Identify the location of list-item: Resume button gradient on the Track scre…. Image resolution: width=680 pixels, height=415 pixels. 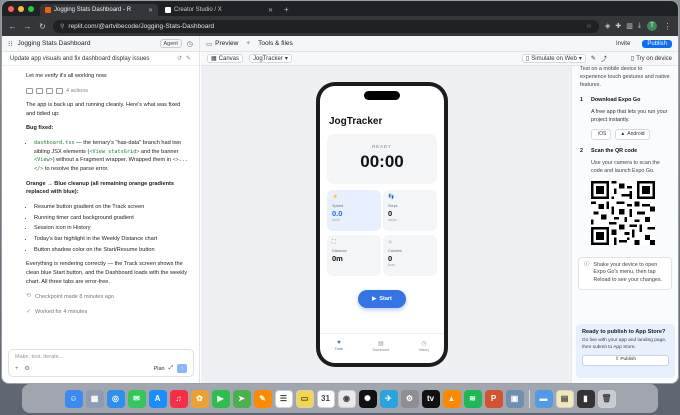
(111, 207).